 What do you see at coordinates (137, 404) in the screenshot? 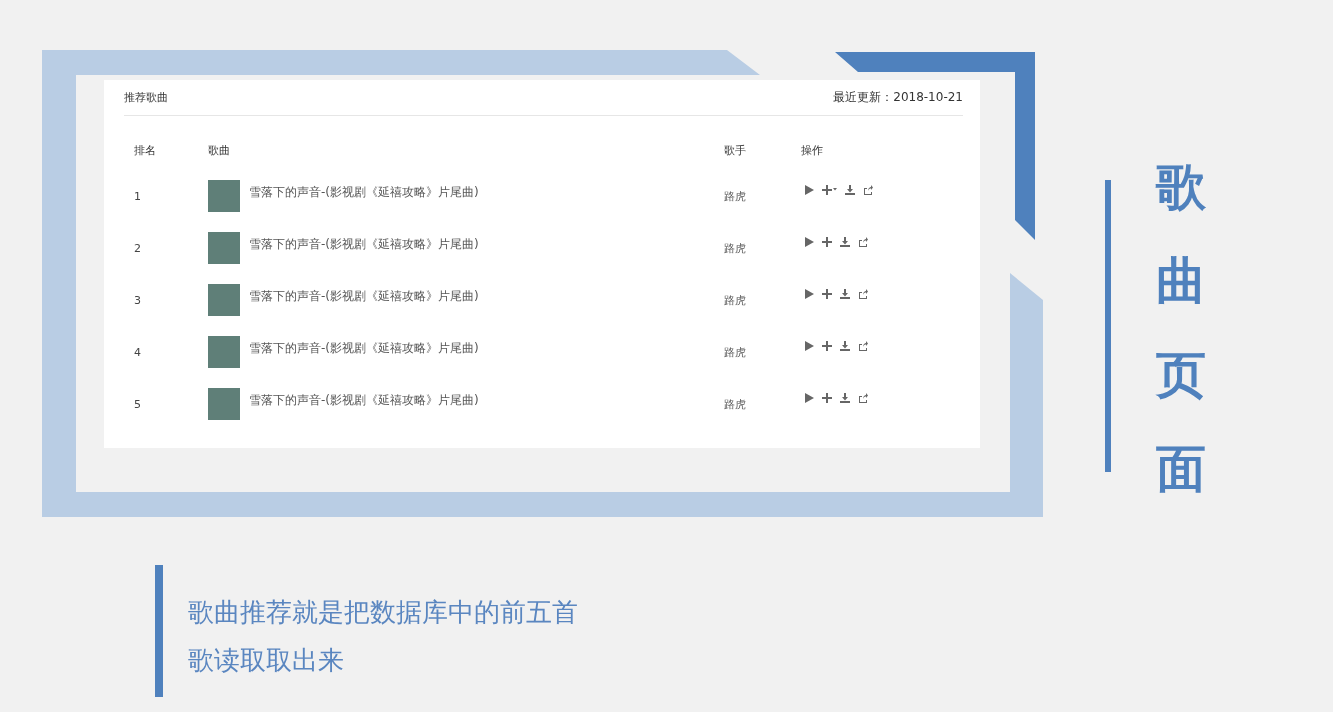
I see `rank-cell: 5` at bounding box center [137, 404].